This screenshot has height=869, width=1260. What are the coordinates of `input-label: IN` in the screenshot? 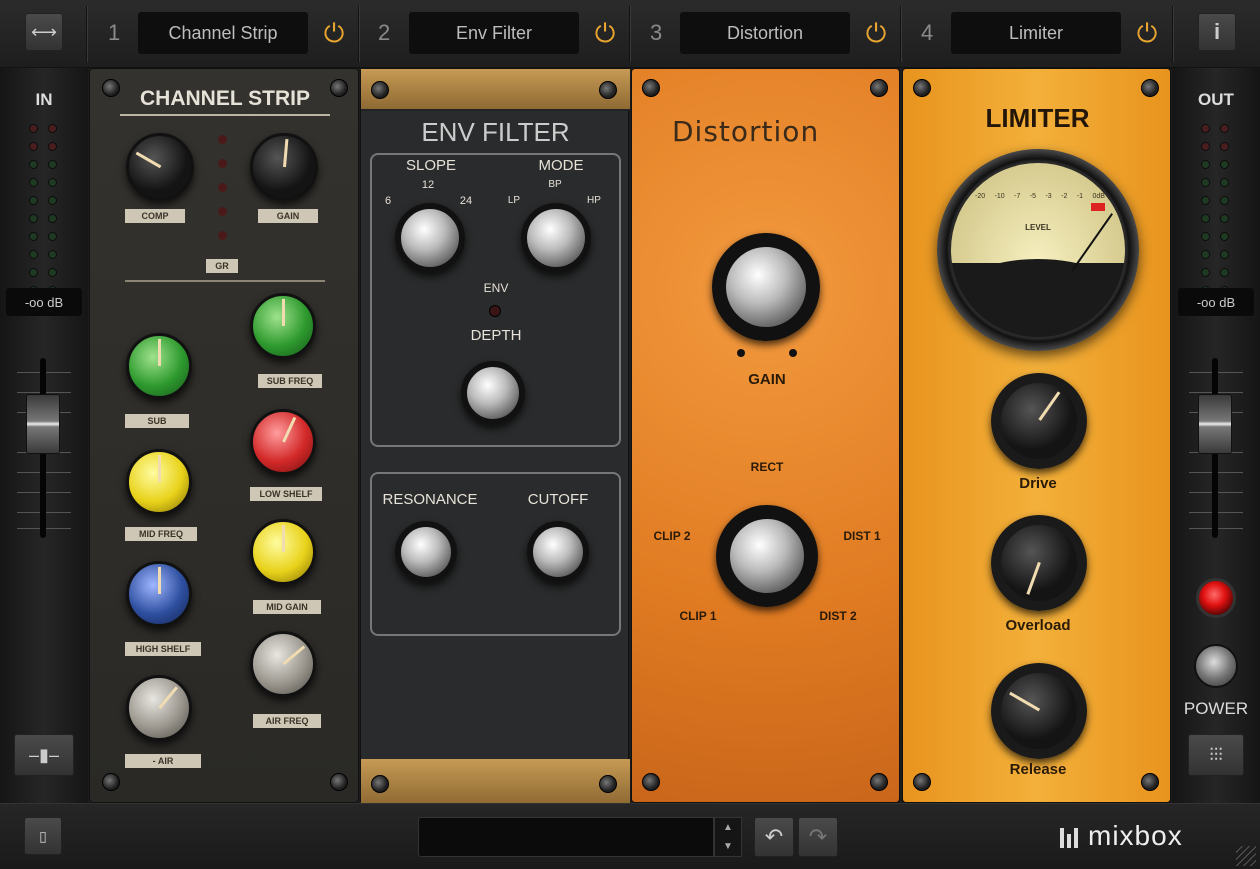 It's located at (44, 99).